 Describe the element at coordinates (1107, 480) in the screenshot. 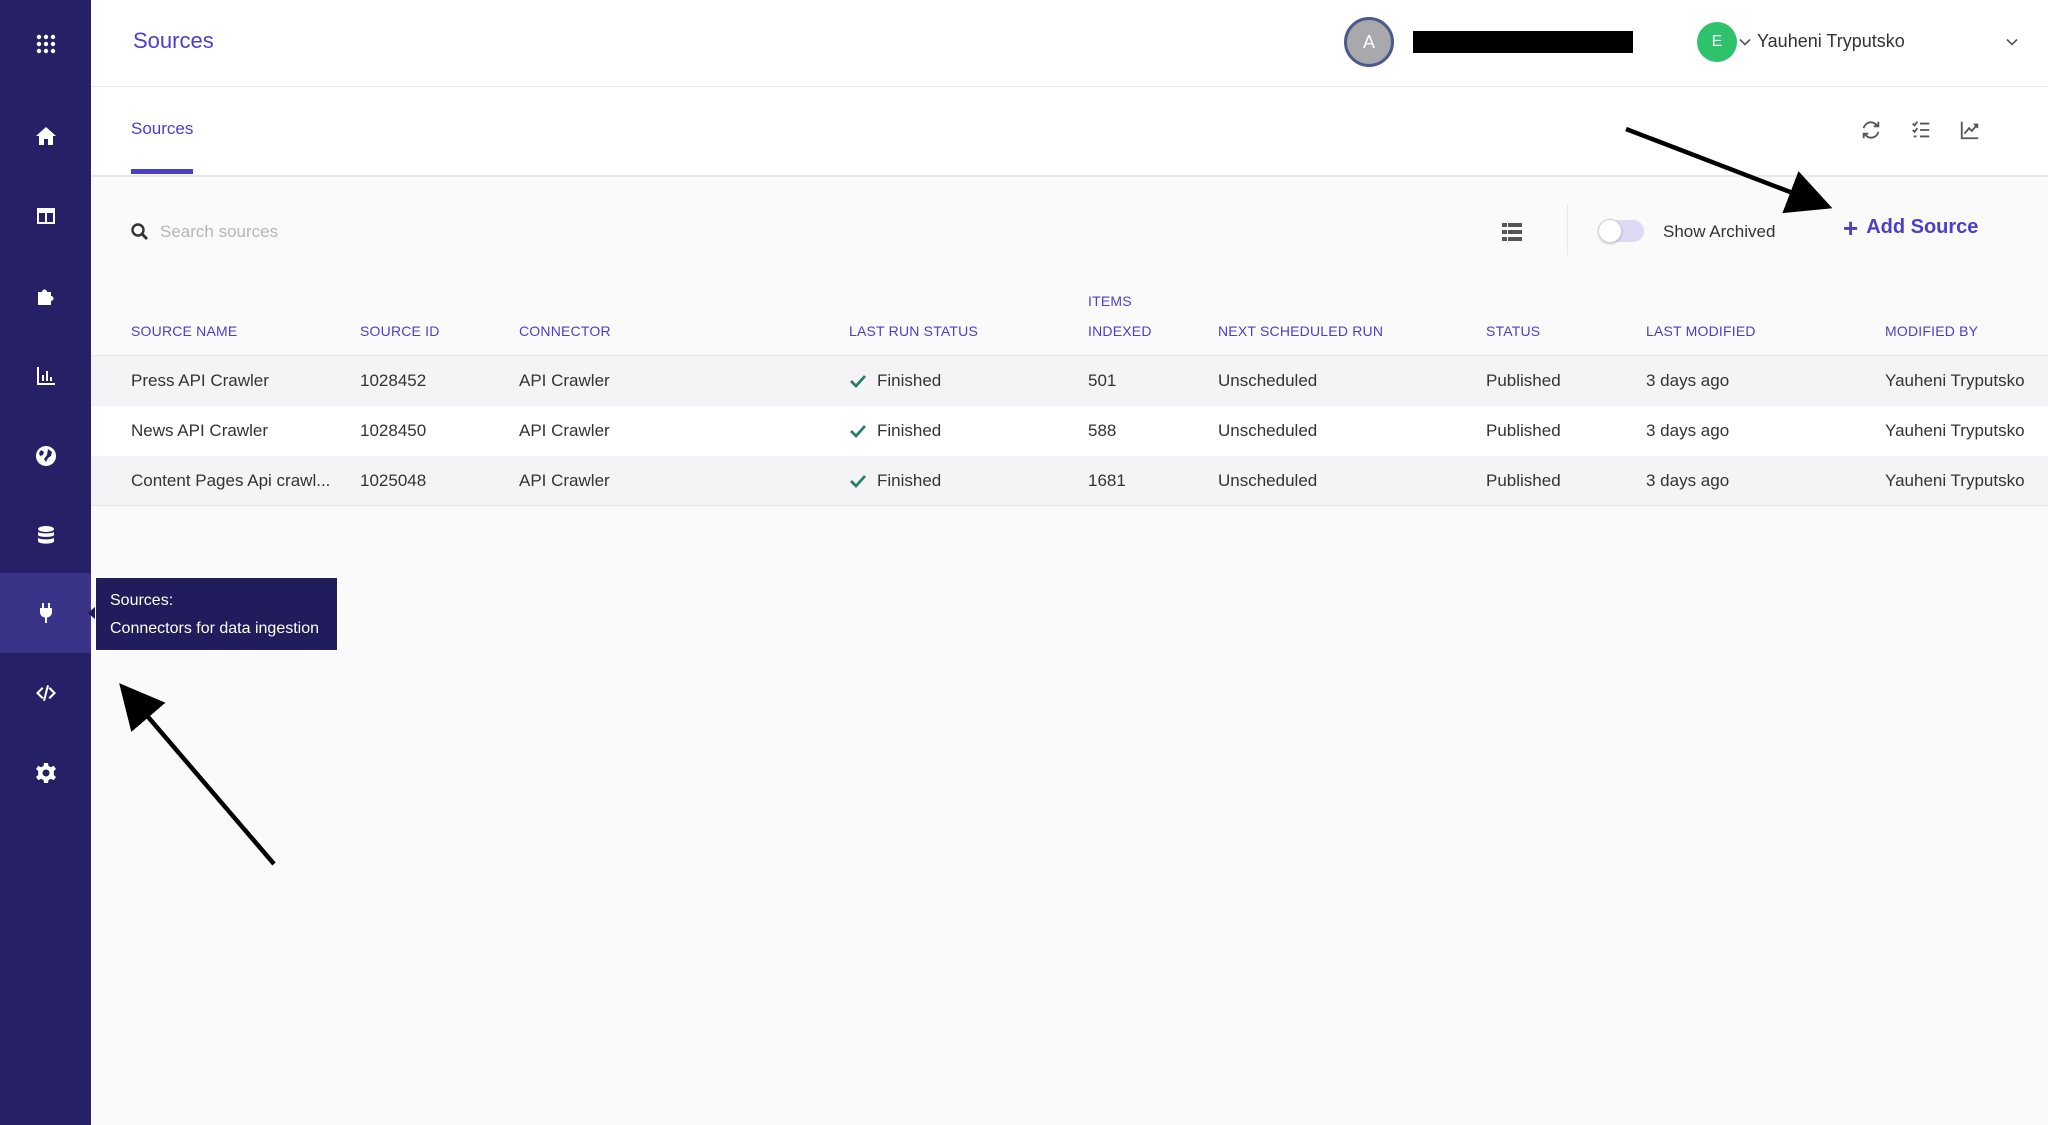

I see `cell-items-indexed: 1681` at that location.